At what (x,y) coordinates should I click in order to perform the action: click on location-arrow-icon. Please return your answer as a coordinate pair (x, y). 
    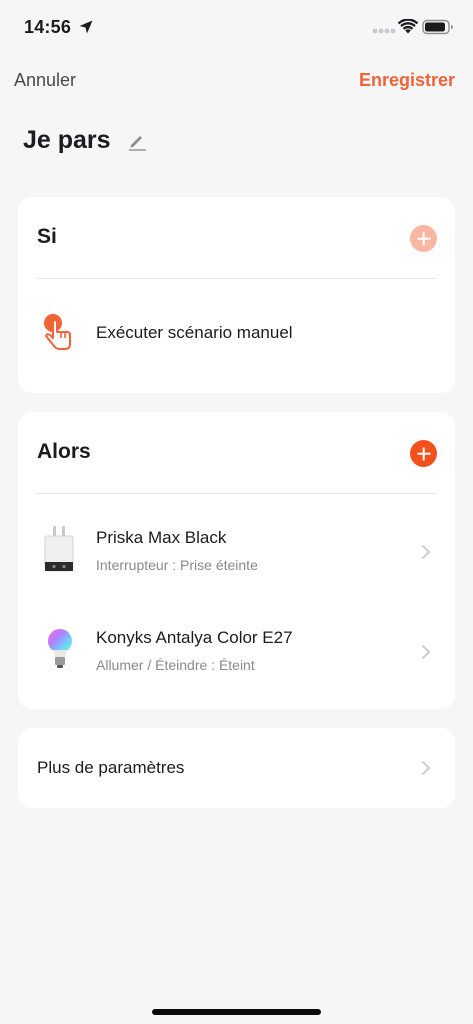
    Looking at the image, I should click on (86, 27).